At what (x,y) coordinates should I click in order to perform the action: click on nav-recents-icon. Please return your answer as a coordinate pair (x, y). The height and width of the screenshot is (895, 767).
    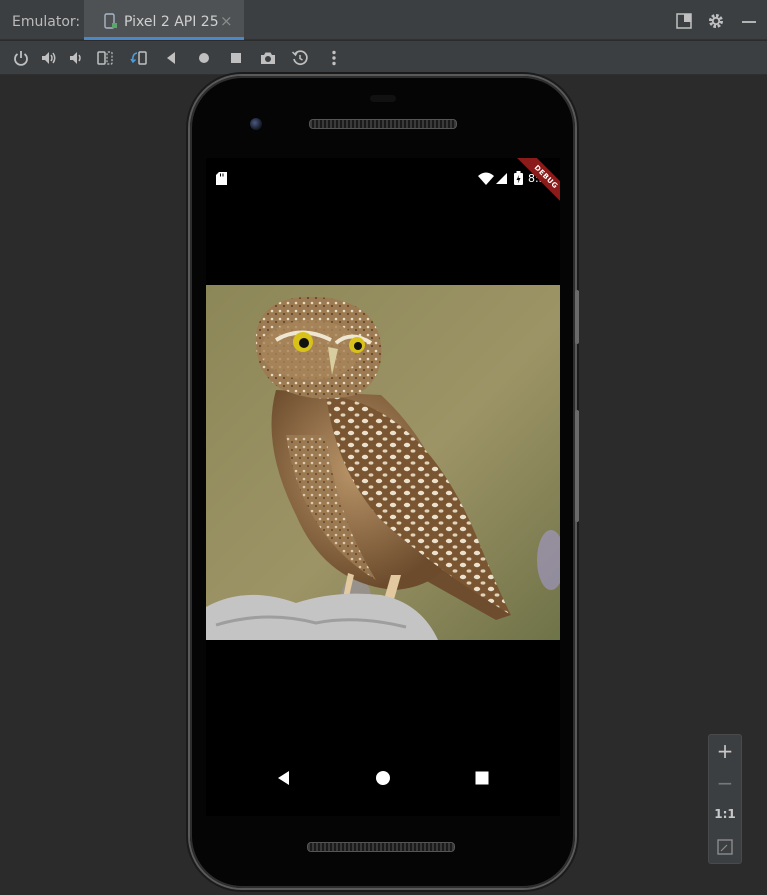
    Looking at the image, I should click on (482, 778).